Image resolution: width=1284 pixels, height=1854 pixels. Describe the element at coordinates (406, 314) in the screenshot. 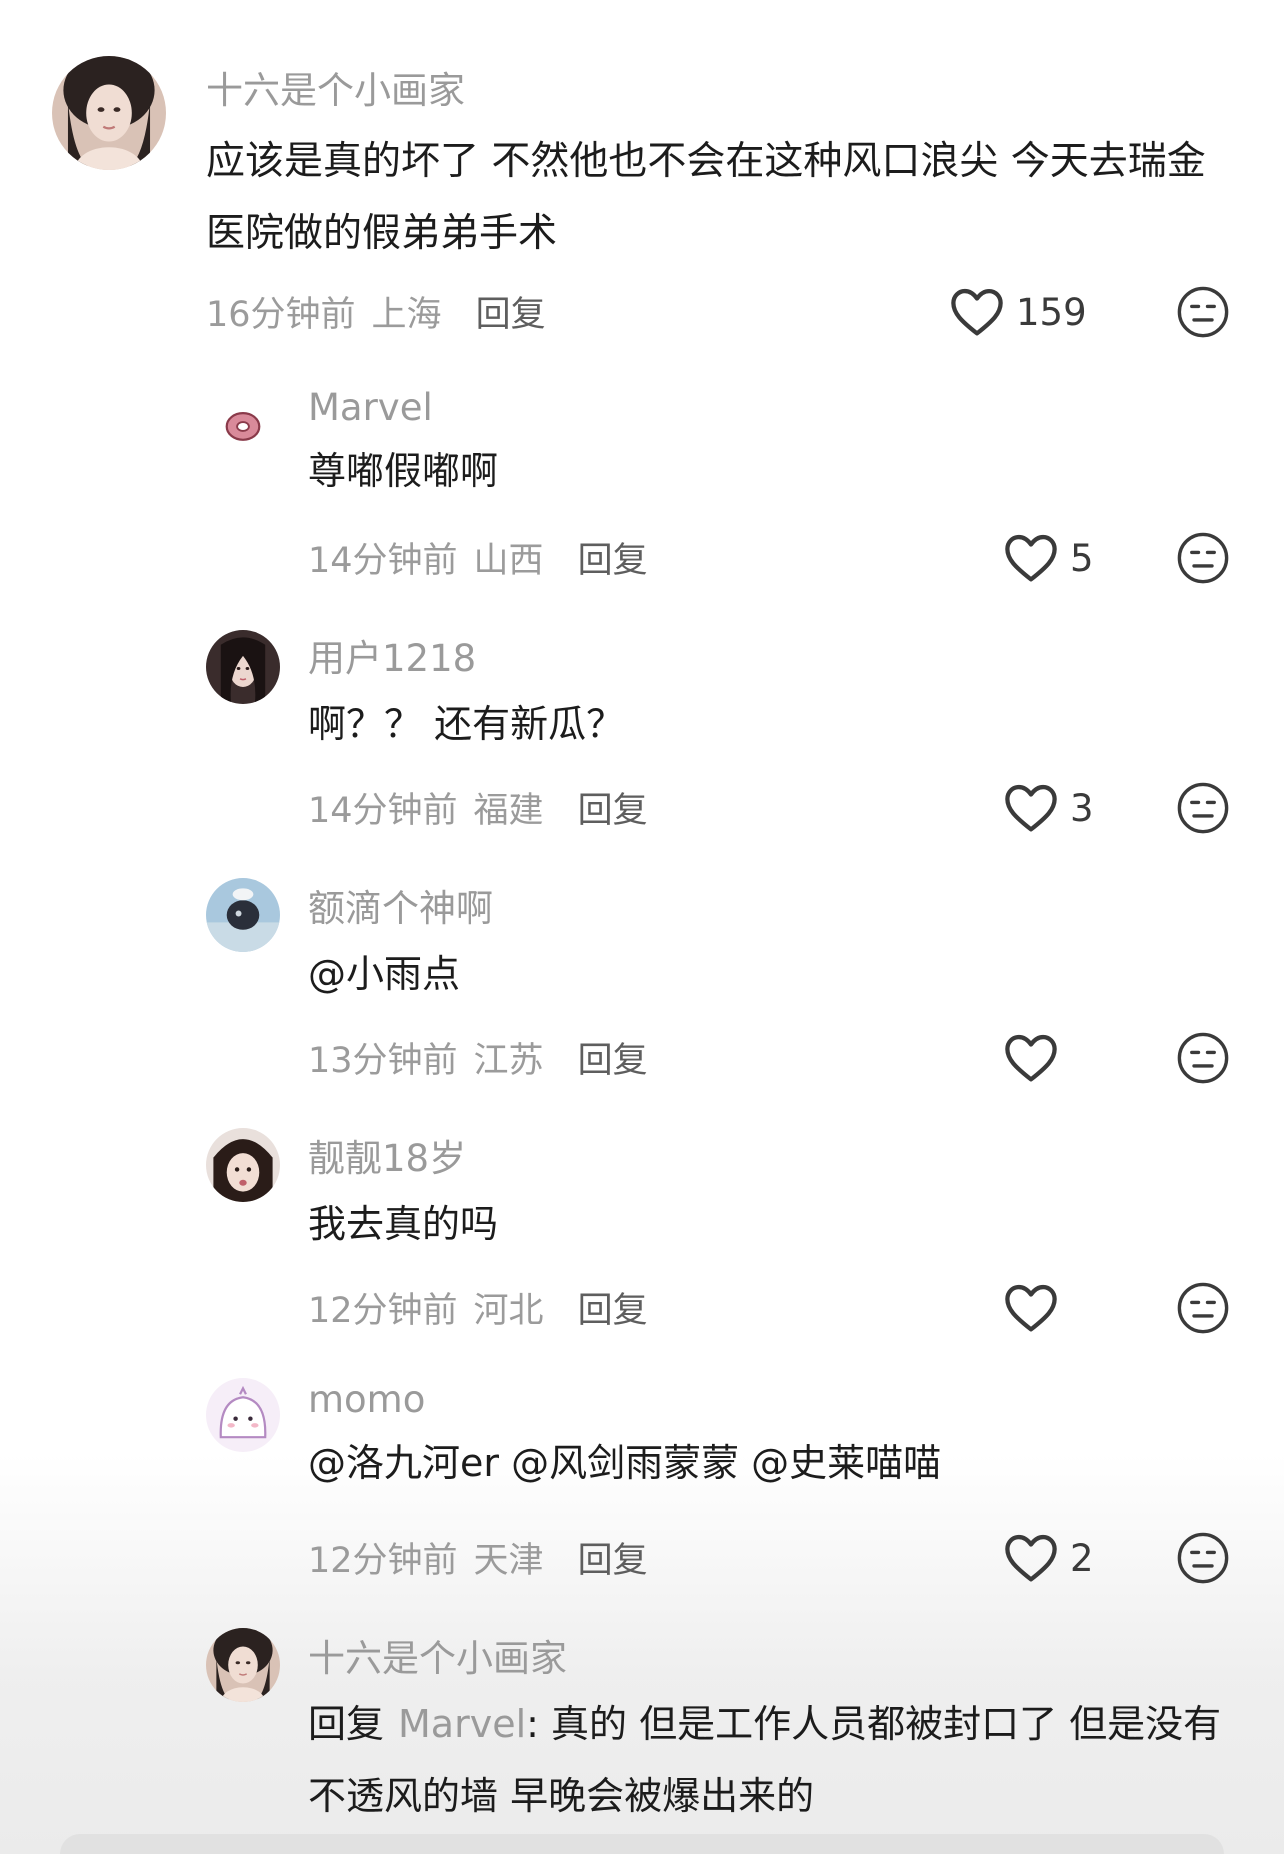

I see `comment-location: 上海` at that location.